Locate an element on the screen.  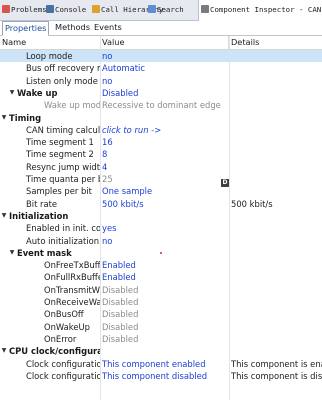
property-name: OnBusOff is located at coordinates (64, 314).